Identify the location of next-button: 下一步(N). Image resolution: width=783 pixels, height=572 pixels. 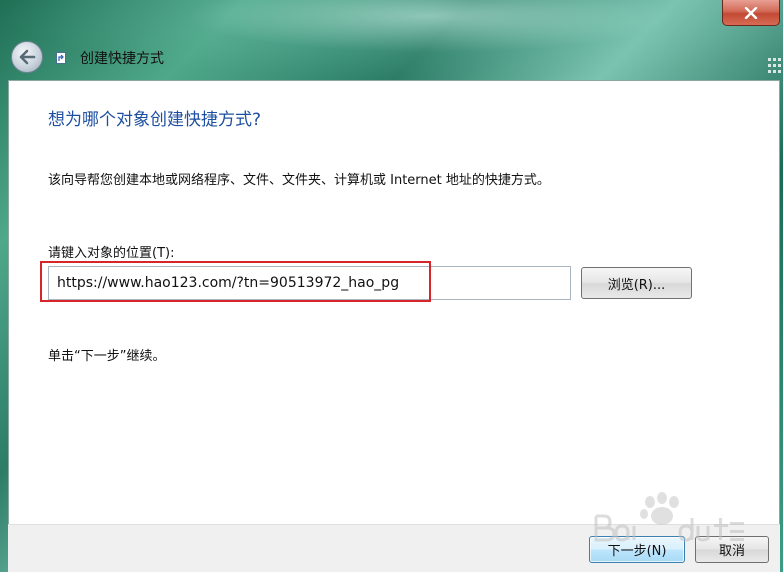
(637, 549).